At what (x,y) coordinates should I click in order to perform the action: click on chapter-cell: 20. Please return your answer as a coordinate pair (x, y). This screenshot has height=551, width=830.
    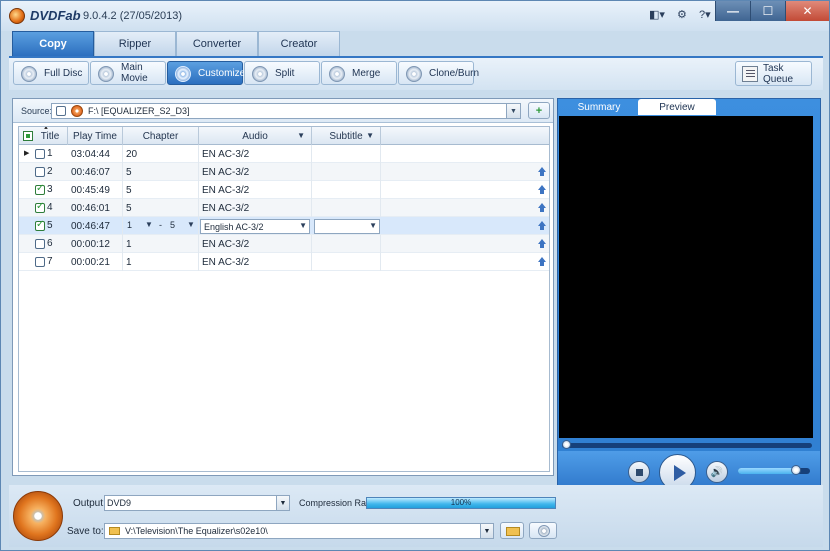
    Looking at the image, I should click on (161, 154).